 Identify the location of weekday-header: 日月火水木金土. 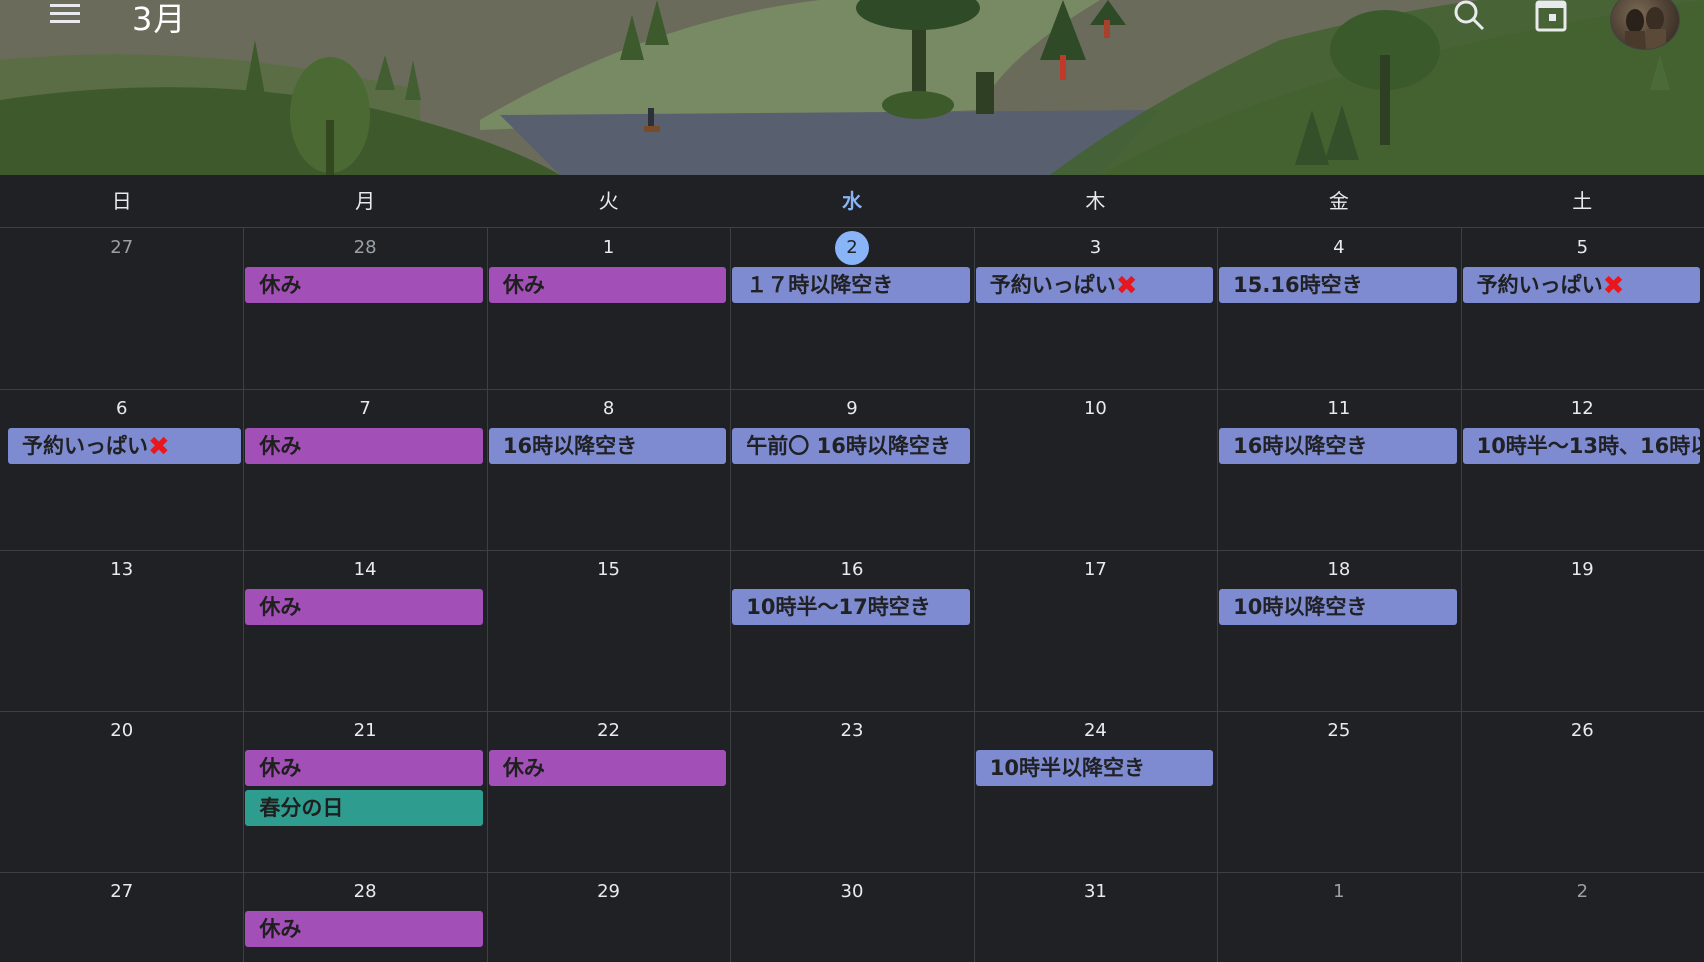
(852, 201).